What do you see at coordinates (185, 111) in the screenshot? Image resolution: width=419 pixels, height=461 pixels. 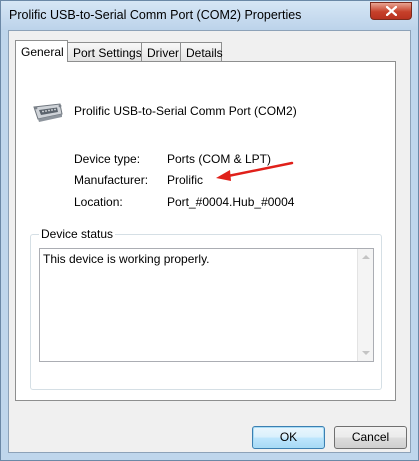 I see `device-name: Prolific USB-to-Serial Comm Port (COM2)` at bounding box center [185, 111].